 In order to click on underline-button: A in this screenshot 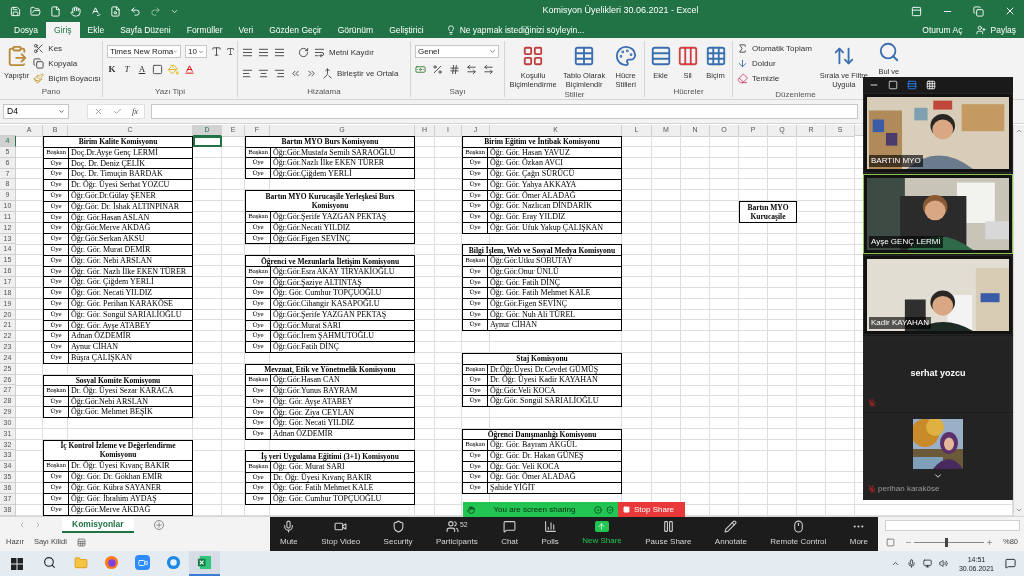, I will do `click(142, 70)`.